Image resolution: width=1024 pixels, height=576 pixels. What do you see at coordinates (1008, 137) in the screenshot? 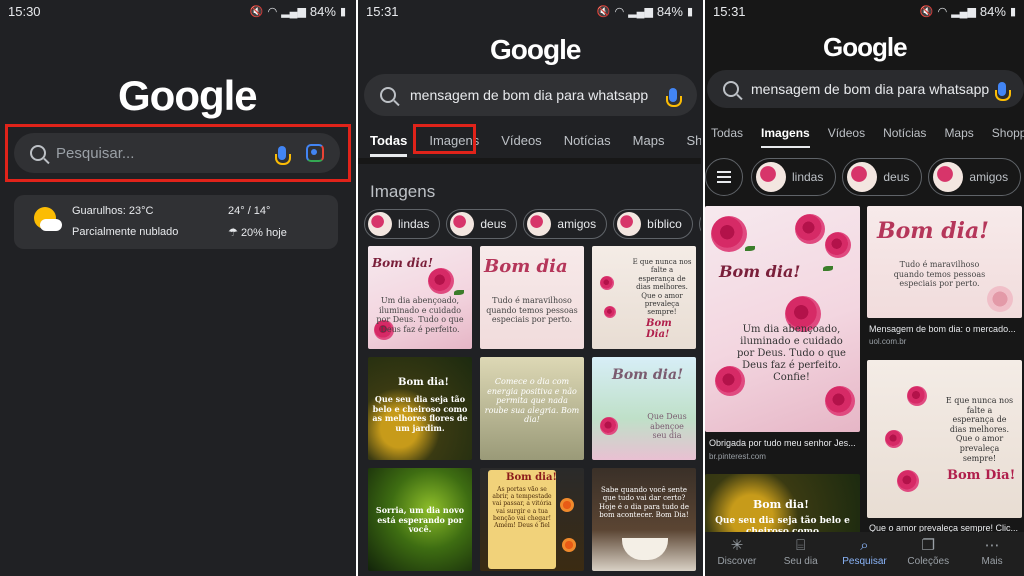
I see `tab-shopping: Shoppi` at bounding box center [1008, 137].